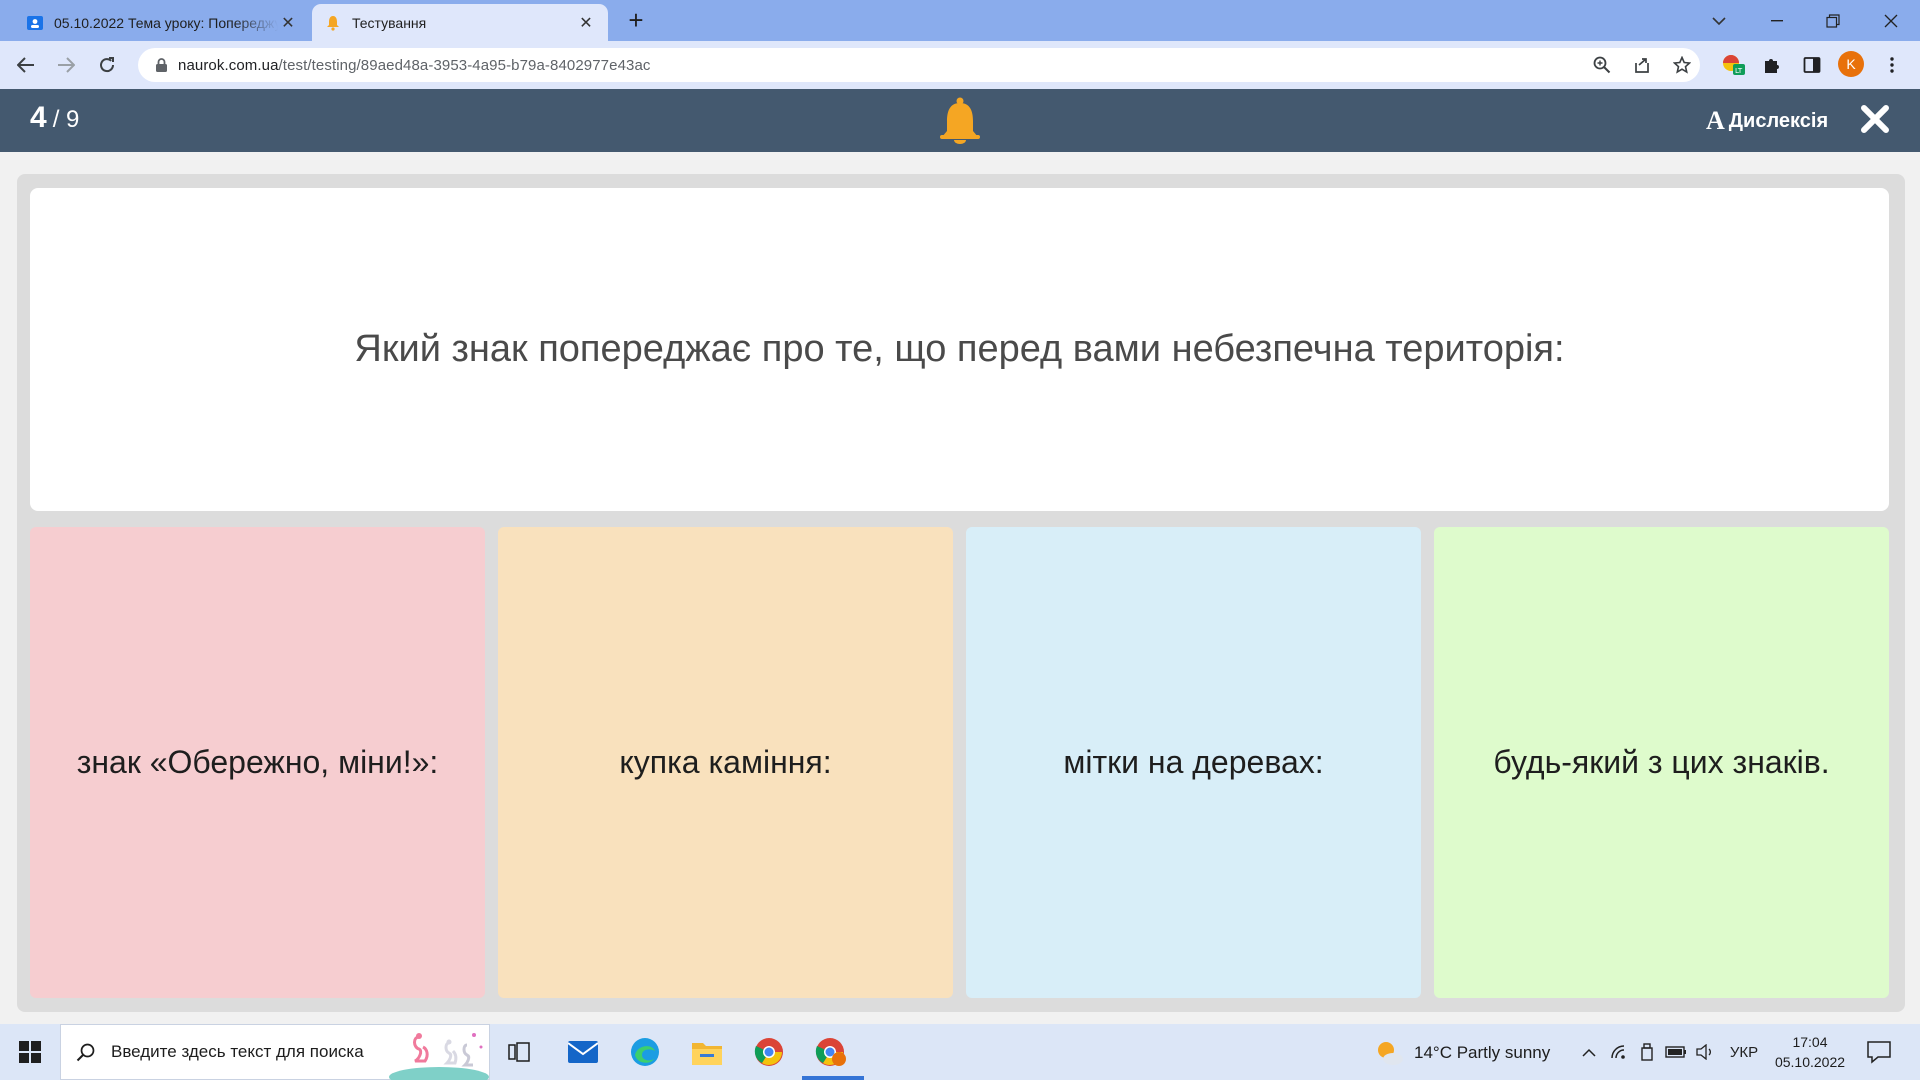  What do you see at coordinates (1682, 65) in the screenshot?
I see `bookmark-star-icon` at bounding box center [1682, 65].